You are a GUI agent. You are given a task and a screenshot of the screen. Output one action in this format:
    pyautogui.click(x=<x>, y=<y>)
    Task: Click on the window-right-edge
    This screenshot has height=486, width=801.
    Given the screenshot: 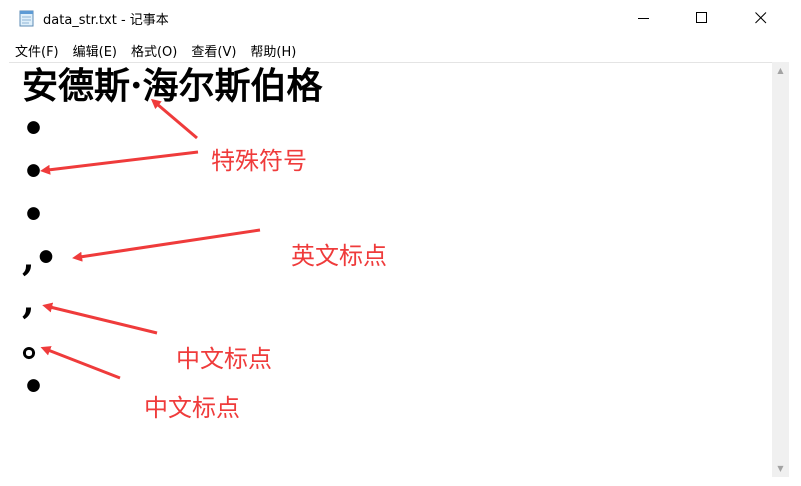 What is the action you would take?
    pyautogui.click(x=795, y=274)
    